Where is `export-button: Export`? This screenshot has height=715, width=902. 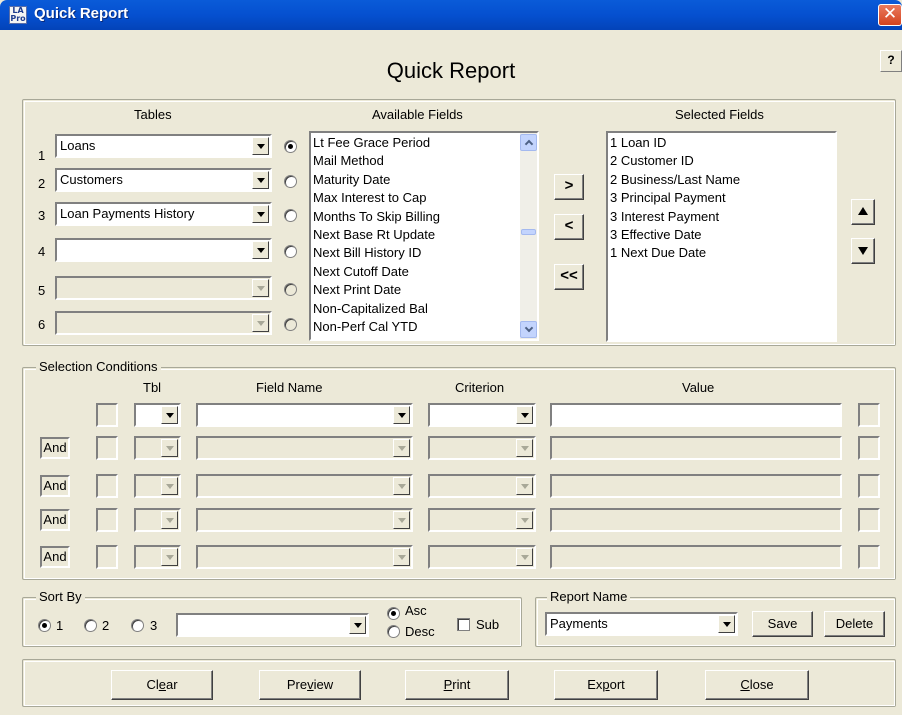 export-button: Export is located at coordinates (606, 685).